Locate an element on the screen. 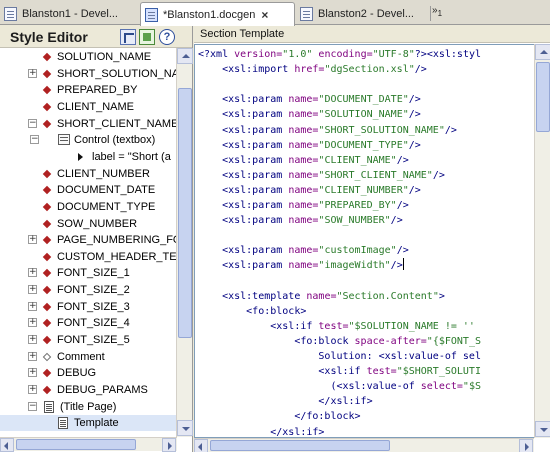 This screenshot has height=452, width=550. tree-item-label: CLIENT_NUMBER is located at coordinates (103, 174).